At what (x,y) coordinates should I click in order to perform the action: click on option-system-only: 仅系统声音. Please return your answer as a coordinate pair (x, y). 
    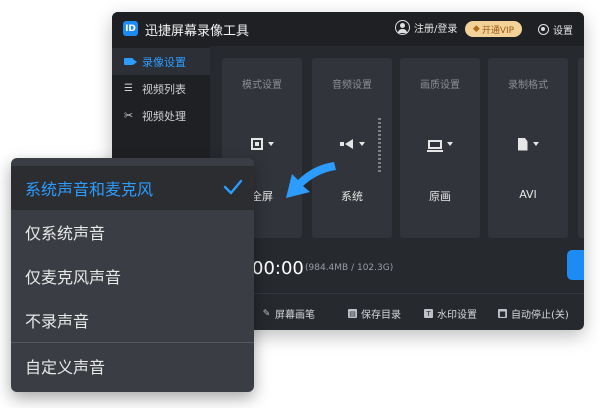
    Looking at the image, I should click on (132, 232).